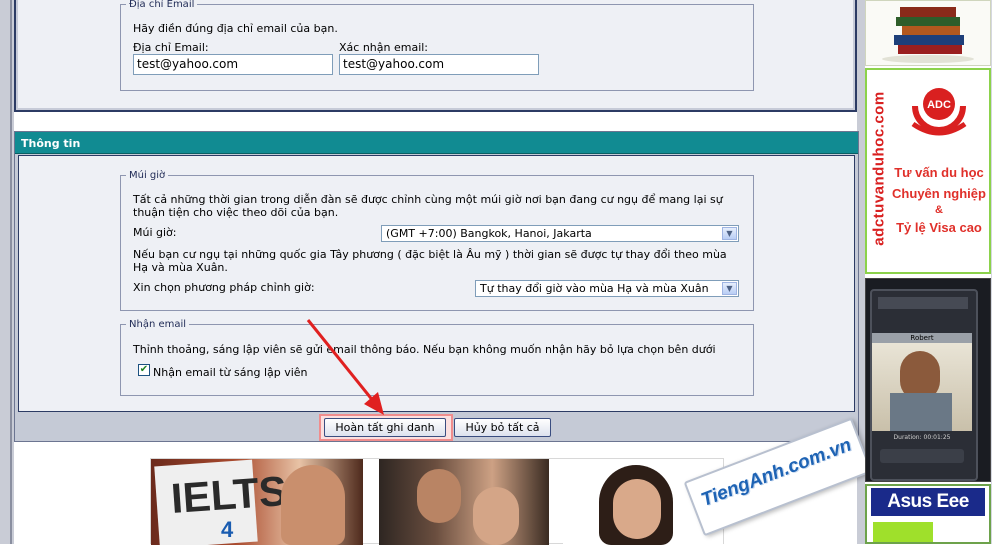 This screenshot has height=545, width=1007. What do you see at coordinates (439, 64) in the screenshot?
I see `confirm-email-input: test@yahoo.com` at bounding box center [439, 64].